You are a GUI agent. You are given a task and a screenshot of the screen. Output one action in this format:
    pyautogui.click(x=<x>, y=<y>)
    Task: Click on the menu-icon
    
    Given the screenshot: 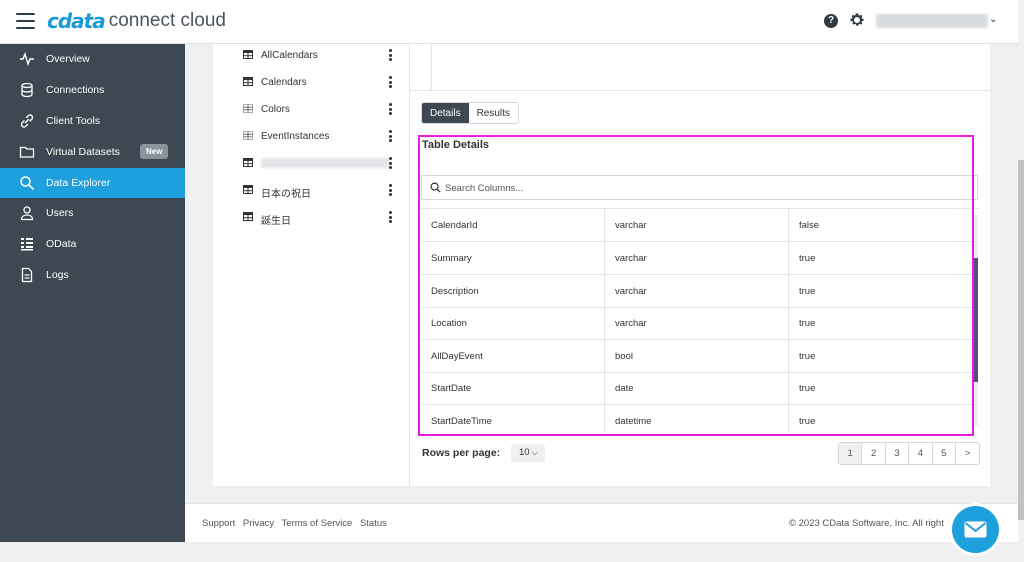 What is the action you would take?
    pyautogui.click(x=25, y=21)
    